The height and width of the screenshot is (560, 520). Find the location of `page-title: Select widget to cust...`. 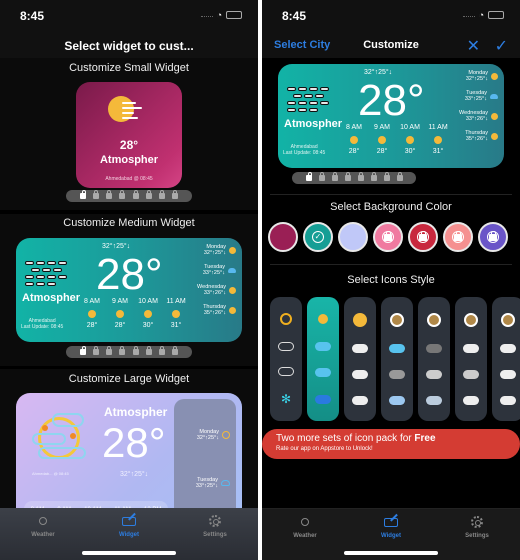

page-title: Select widget to cust... is located at coordinates (129, 46).